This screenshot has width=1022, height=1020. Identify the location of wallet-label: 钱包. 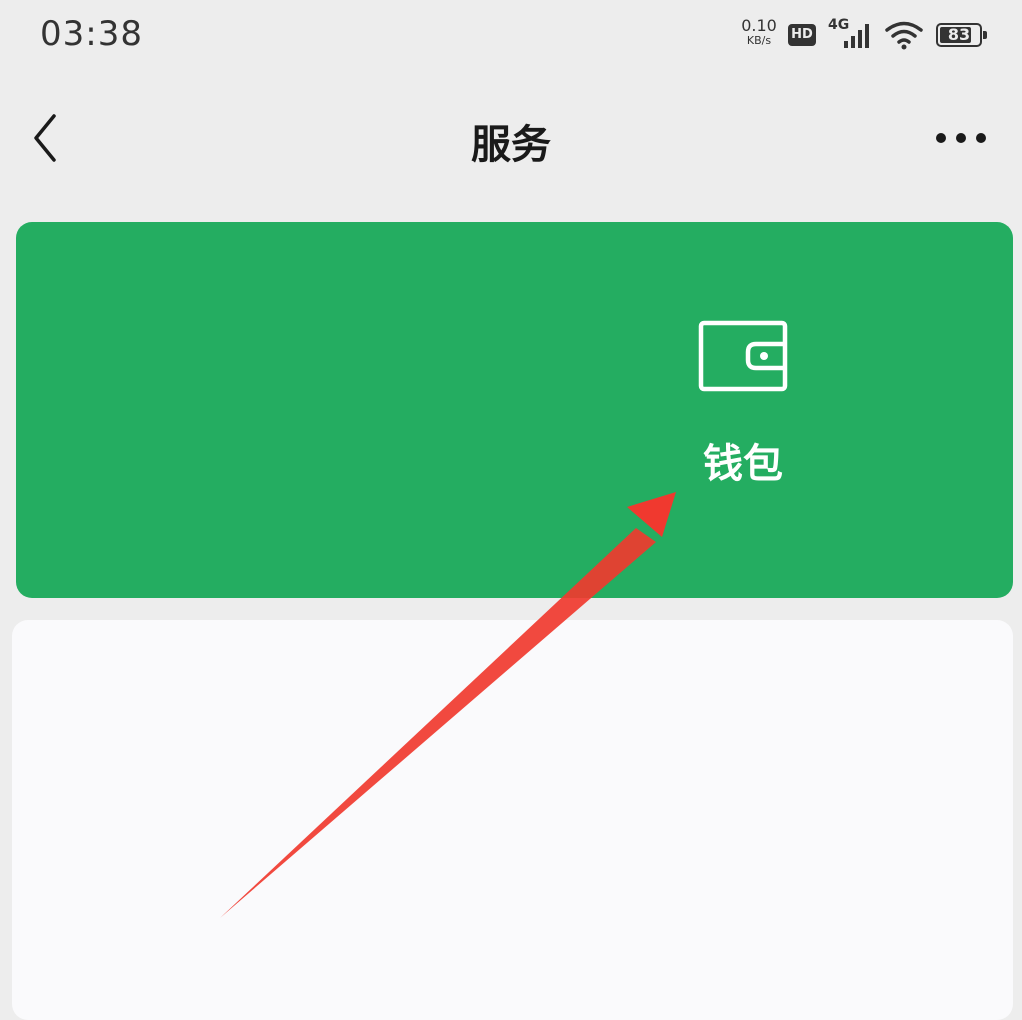
(743, 464).